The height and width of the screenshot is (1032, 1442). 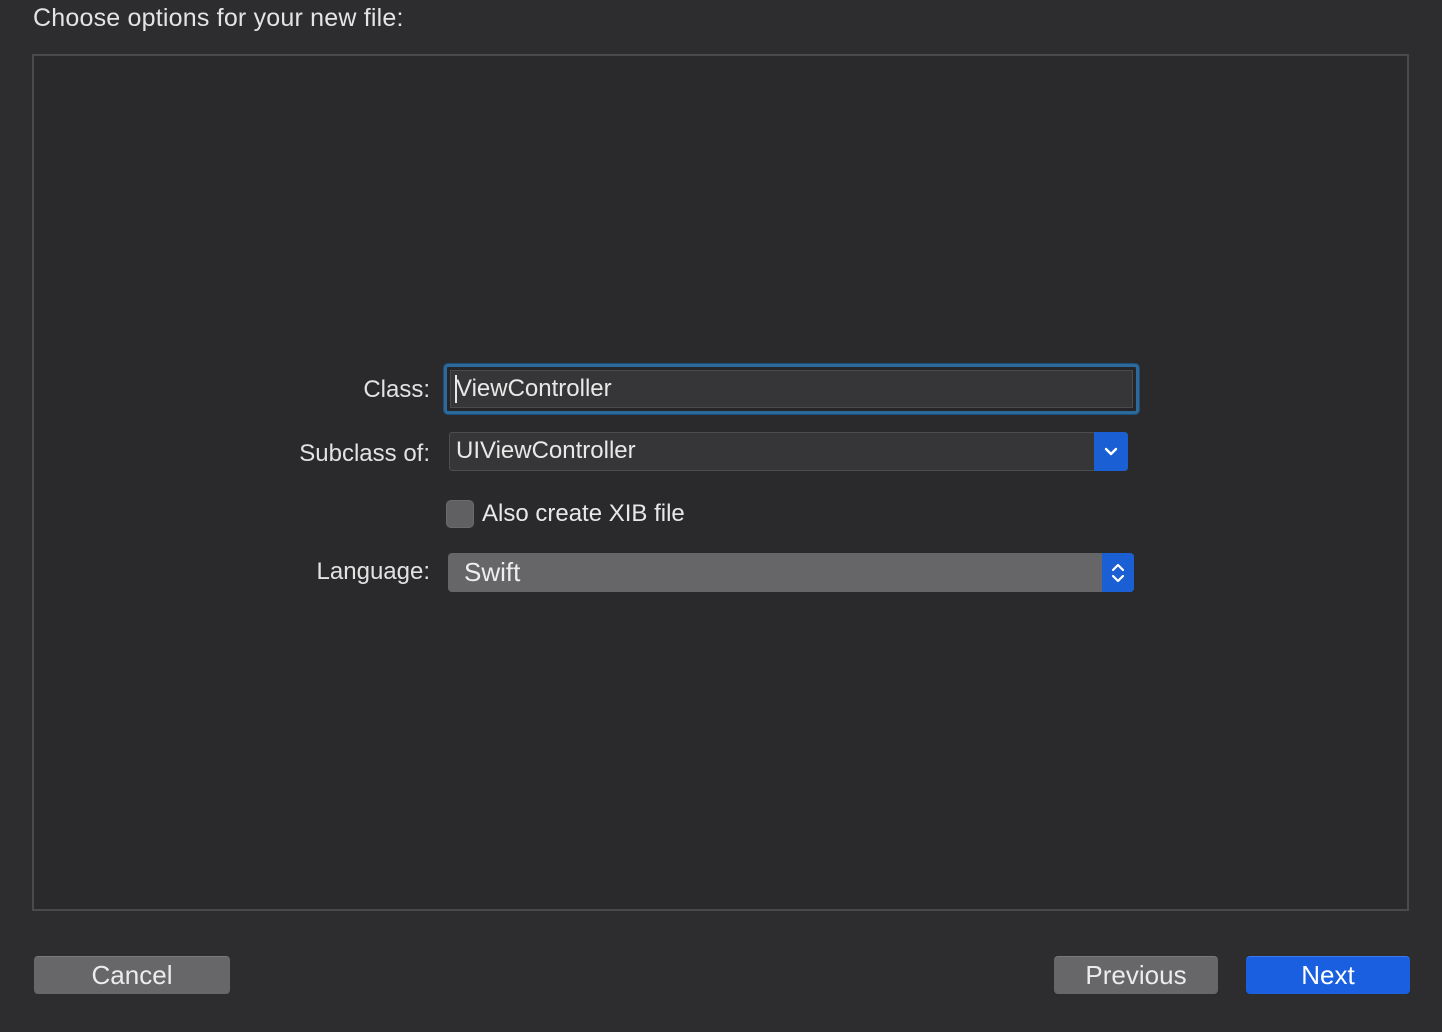 I want to click on up-down-chevron-icon, so click(x=1118, y=572).